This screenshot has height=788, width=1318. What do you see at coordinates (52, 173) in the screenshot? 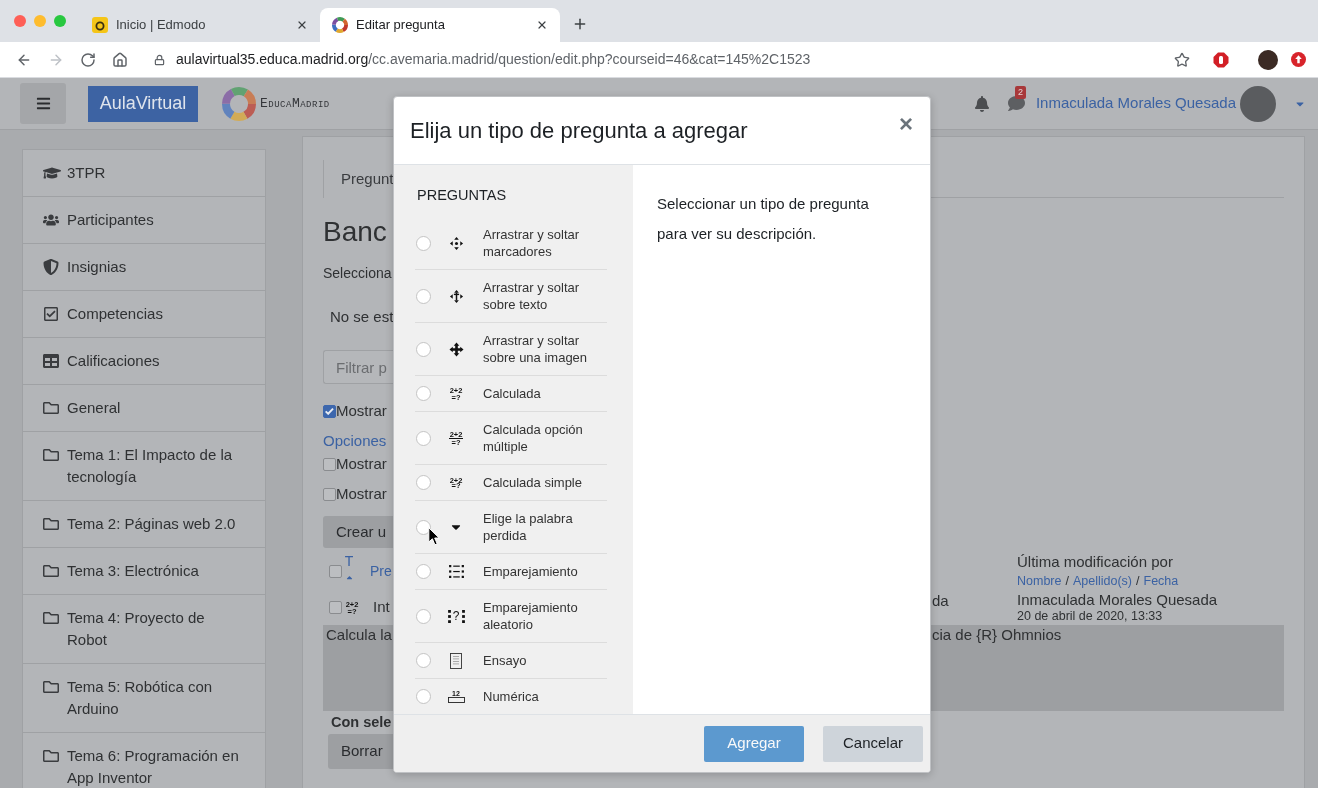
I see `graduation-cap-icon` at bounding box center [52, 173].